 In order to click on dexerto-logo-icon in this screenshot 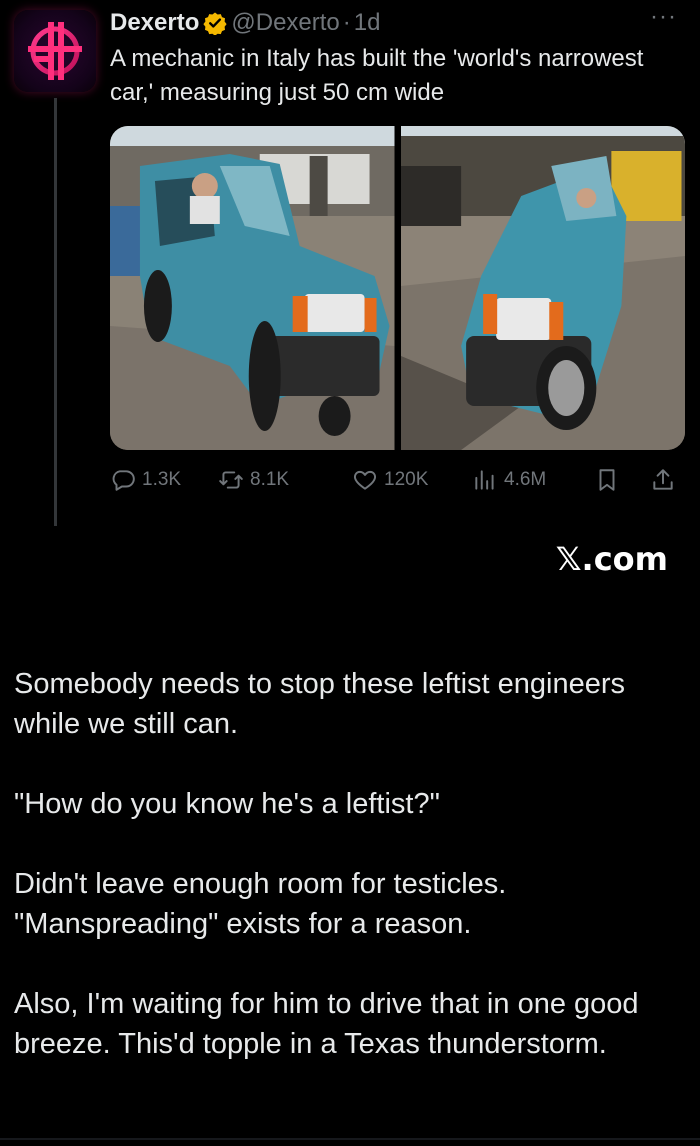, I will do `click(55, 51)`.